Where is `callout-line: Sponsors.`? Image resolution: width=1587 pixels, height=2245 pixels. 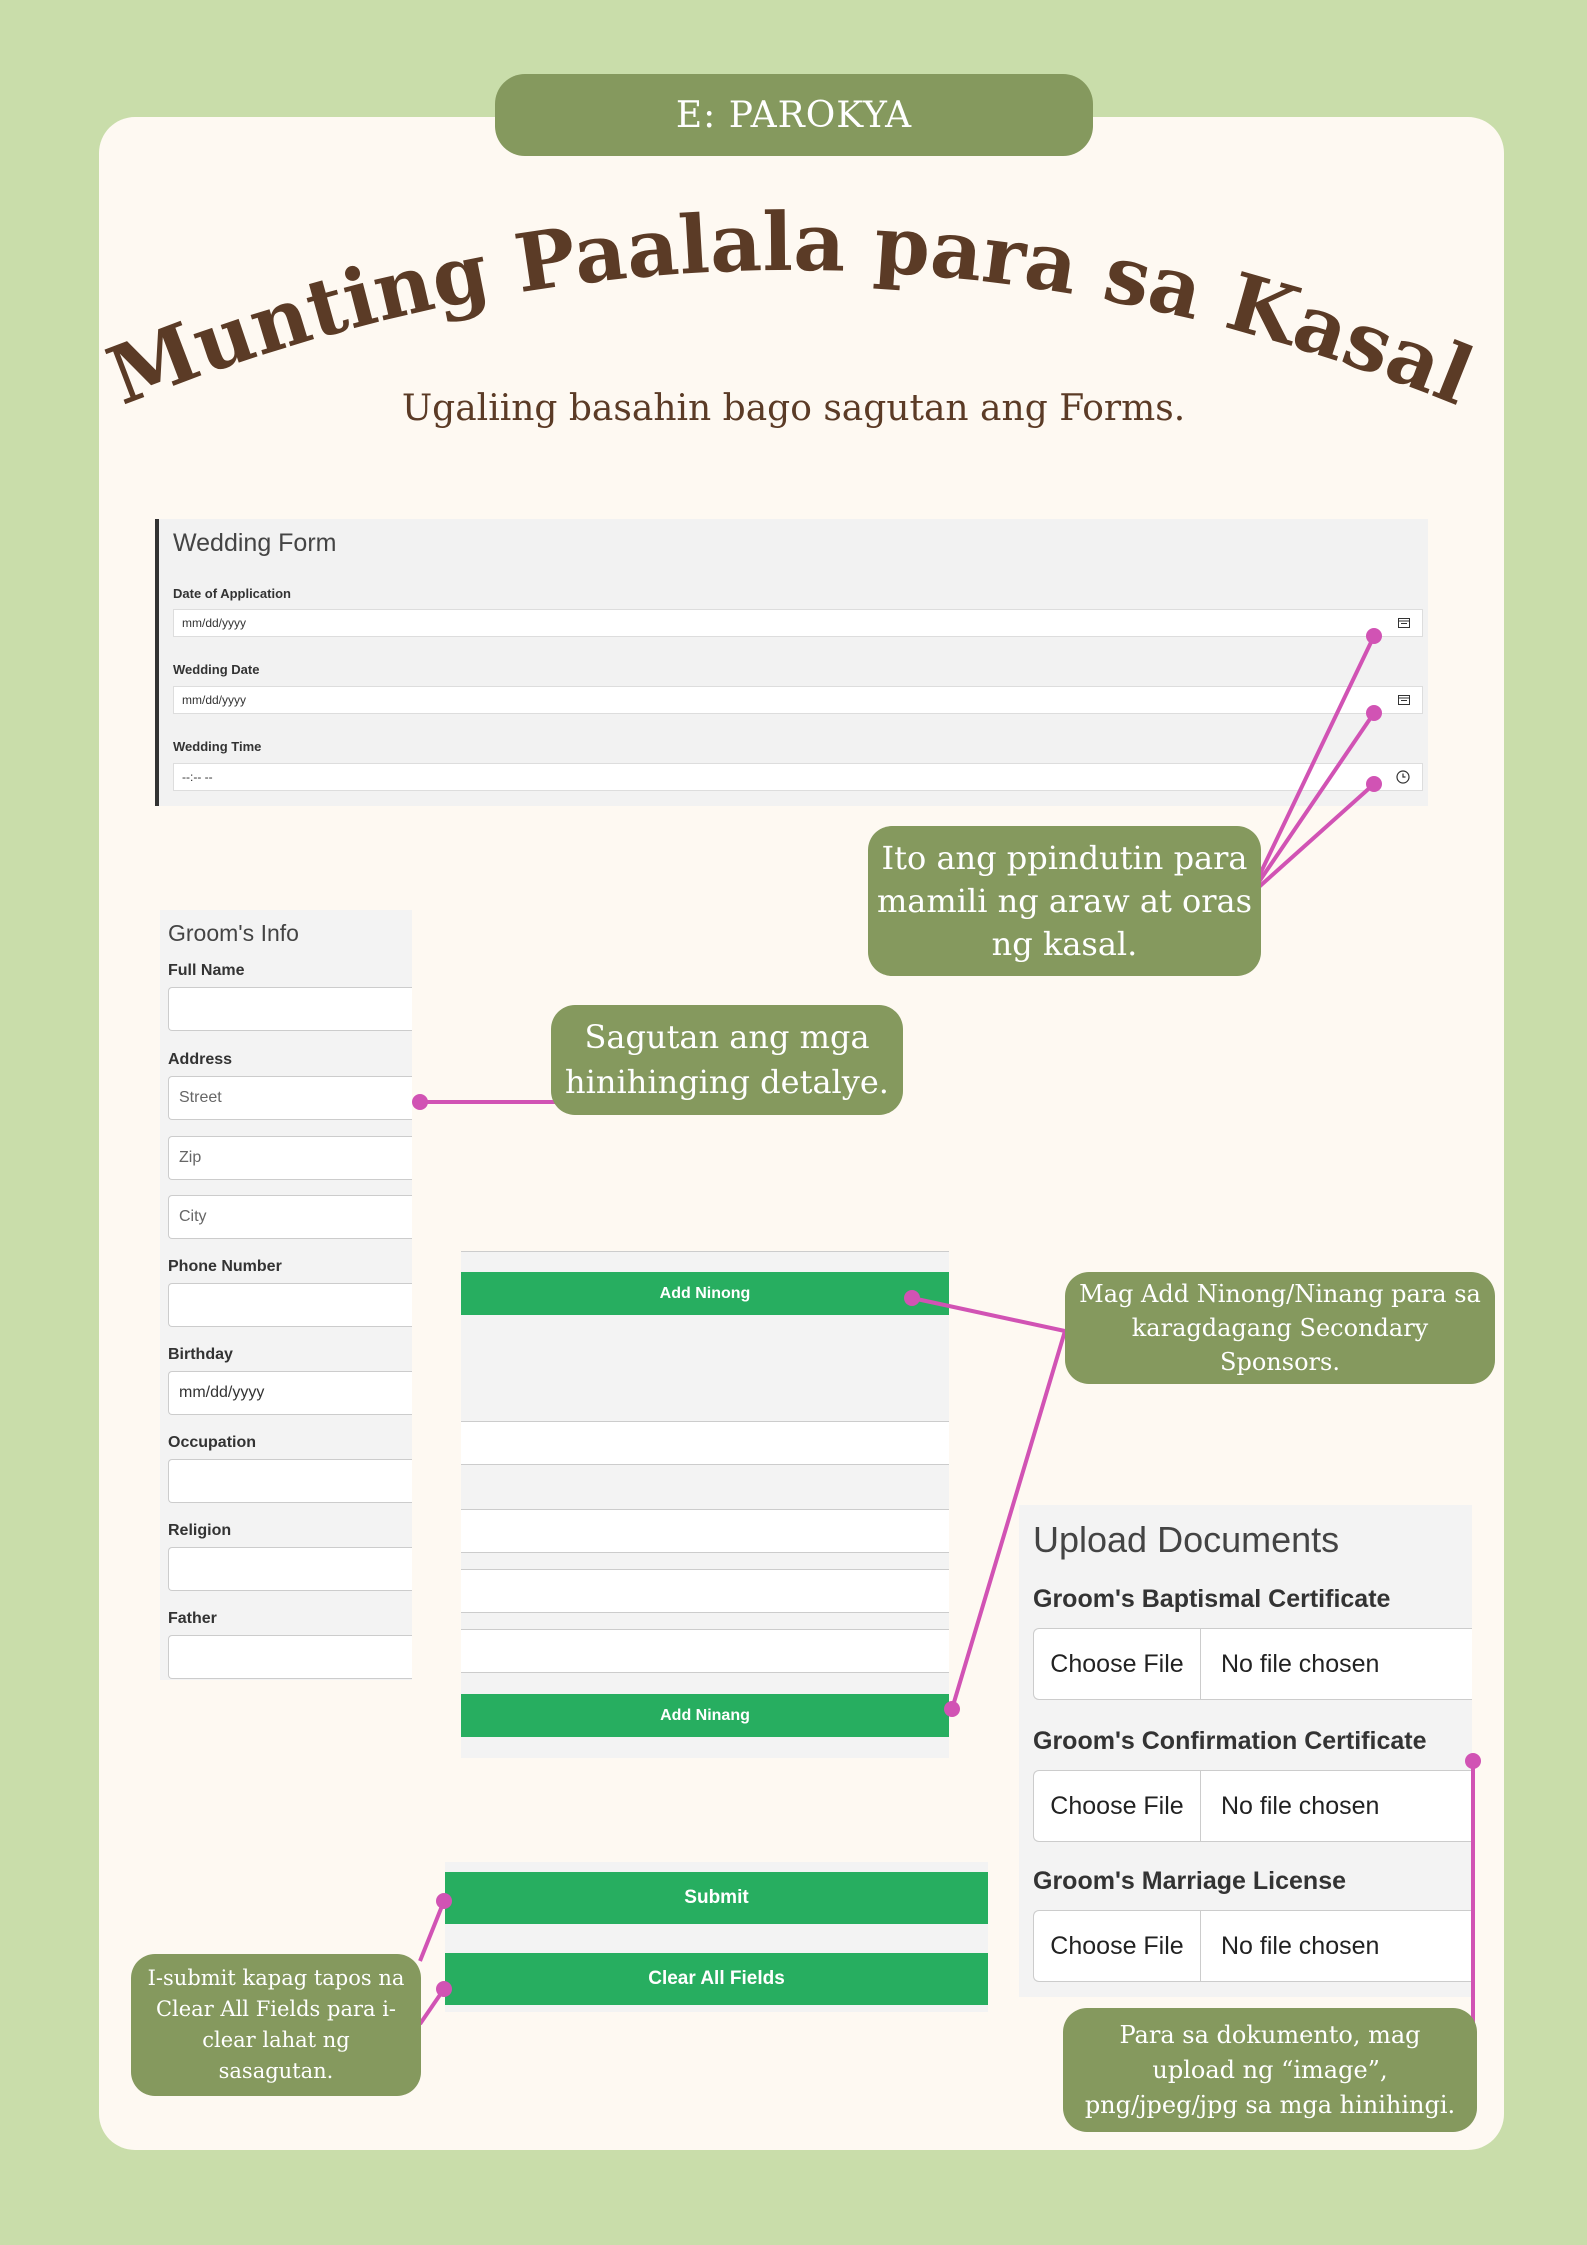
callout-line: Sponsors. is located at coordinates (1280, 1362).